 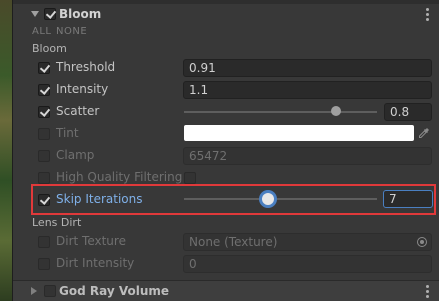 I want to click on god-ray-enabled-checkbox, so click(x=50, y=291).